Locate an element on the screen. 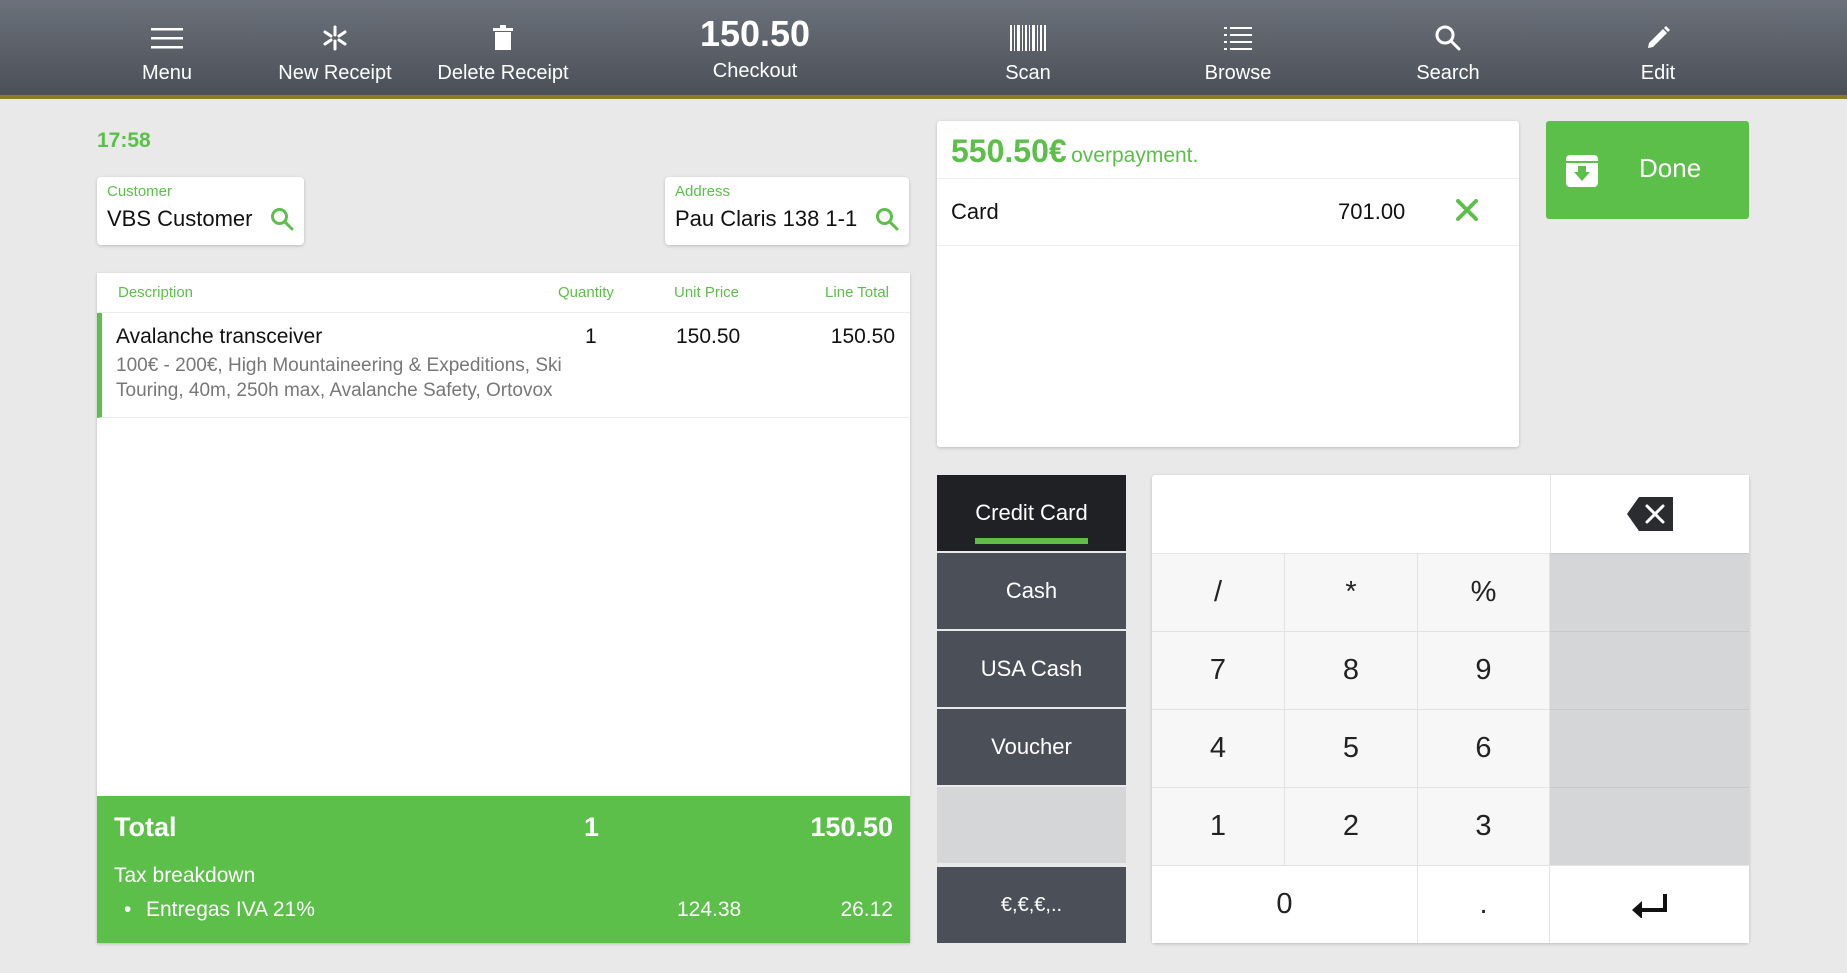 This screenshot has width=1847, height=973. key-6: 6 is located at coordinates (1484, 748).